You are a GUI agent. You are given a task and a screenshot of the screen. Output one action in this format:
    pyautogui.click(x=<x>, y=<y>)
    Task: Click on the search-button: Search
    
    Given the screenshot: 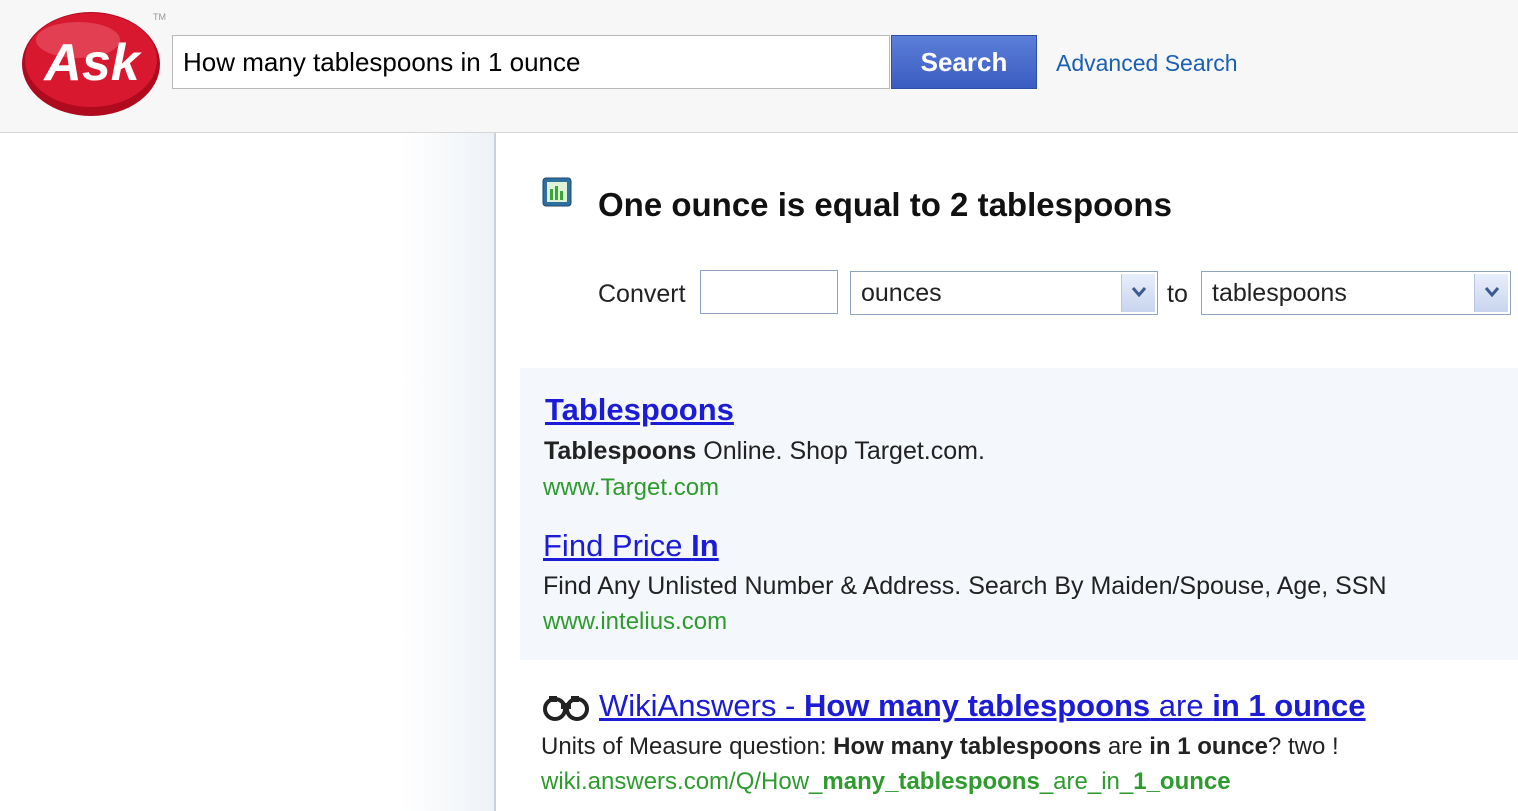 What is the action you would take?
    pyautogui.click(x=964, y=62)
    